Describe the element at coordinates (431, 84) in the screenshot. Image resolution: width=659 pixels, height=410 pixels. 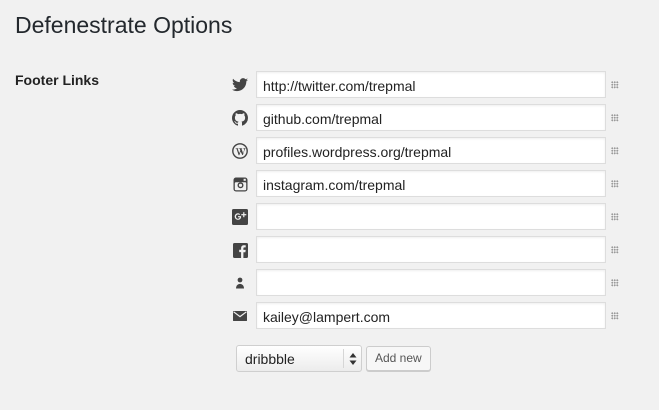
I see `twitter-url-field` at that location.